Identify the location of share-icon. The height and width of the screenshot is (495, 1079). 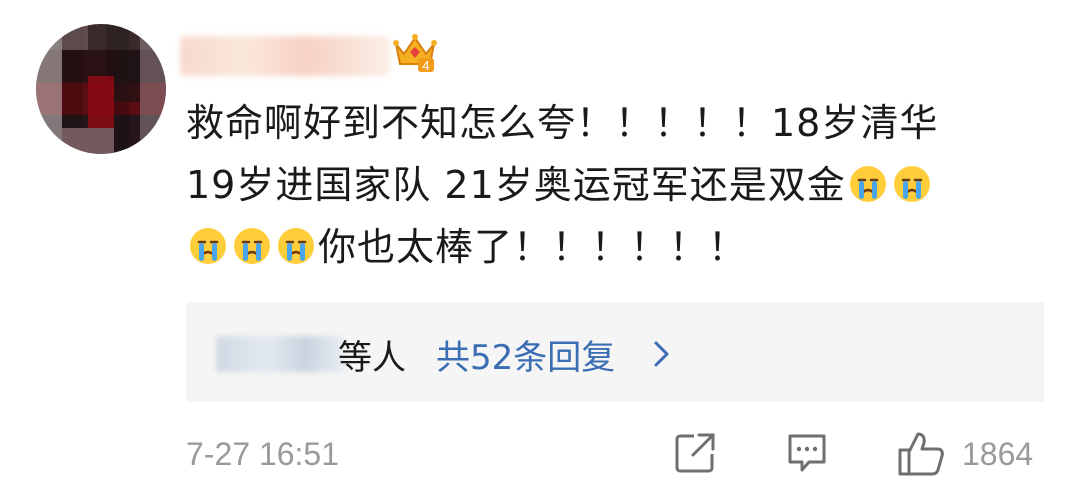
(695, 453).